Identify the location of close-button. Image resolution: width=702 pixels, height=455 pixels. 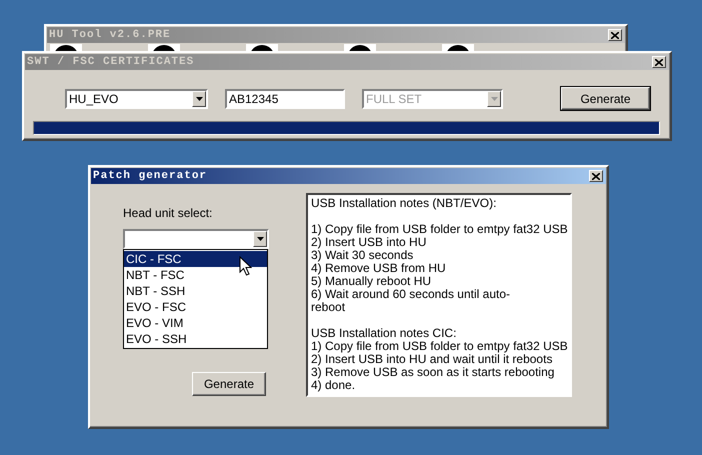
(596, 176).